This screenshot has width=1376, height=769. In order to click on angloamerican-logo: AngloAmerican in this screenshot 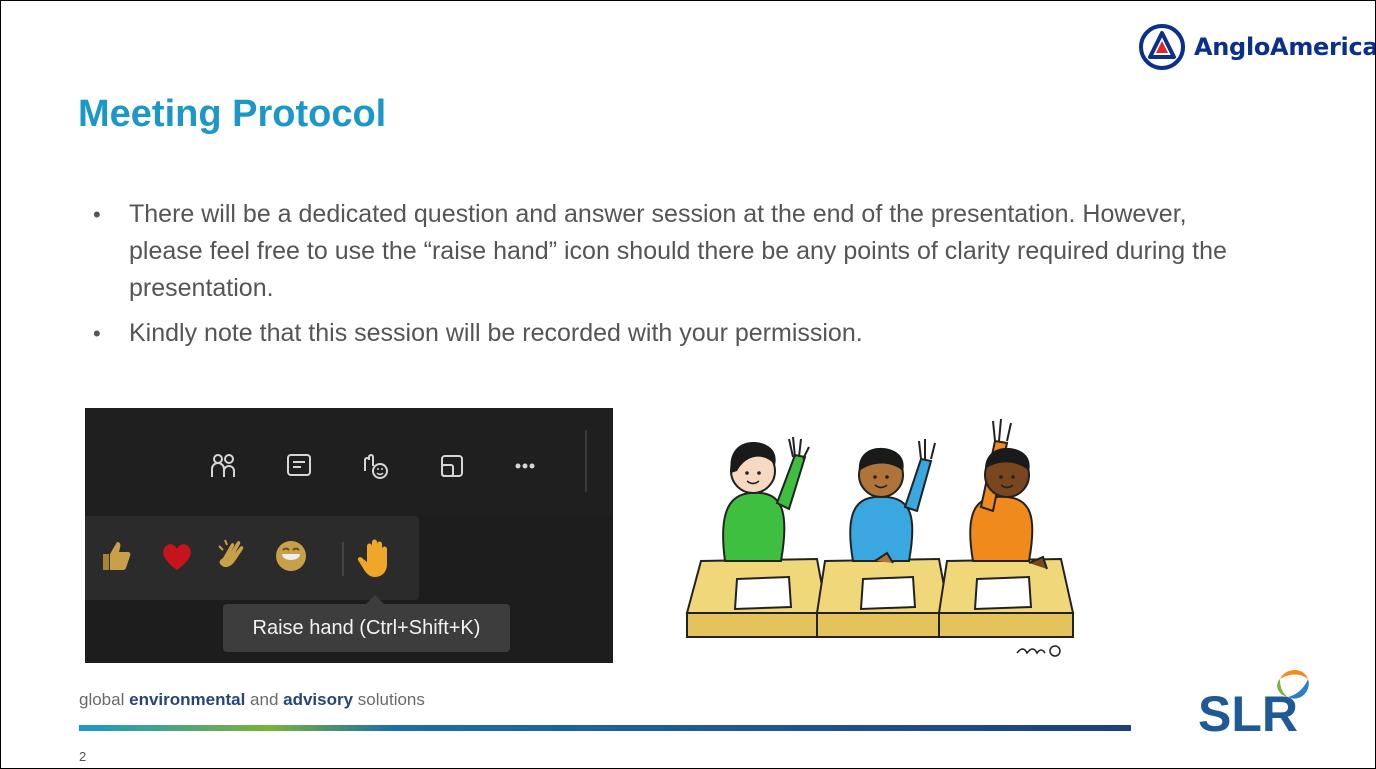, I will do `click(1257, 47)`.